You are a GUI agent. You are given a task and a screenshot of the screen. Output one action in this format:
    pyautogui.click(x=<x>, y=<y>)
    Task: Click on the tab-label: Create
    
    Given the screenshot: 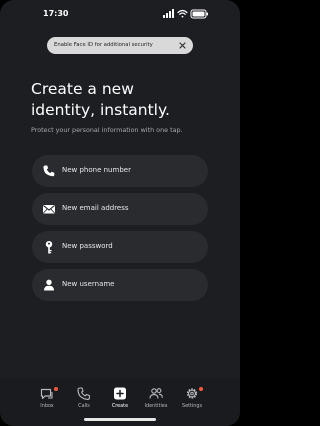 What is the action you would take?
    pyautogui.click(x=120, y=406)
    